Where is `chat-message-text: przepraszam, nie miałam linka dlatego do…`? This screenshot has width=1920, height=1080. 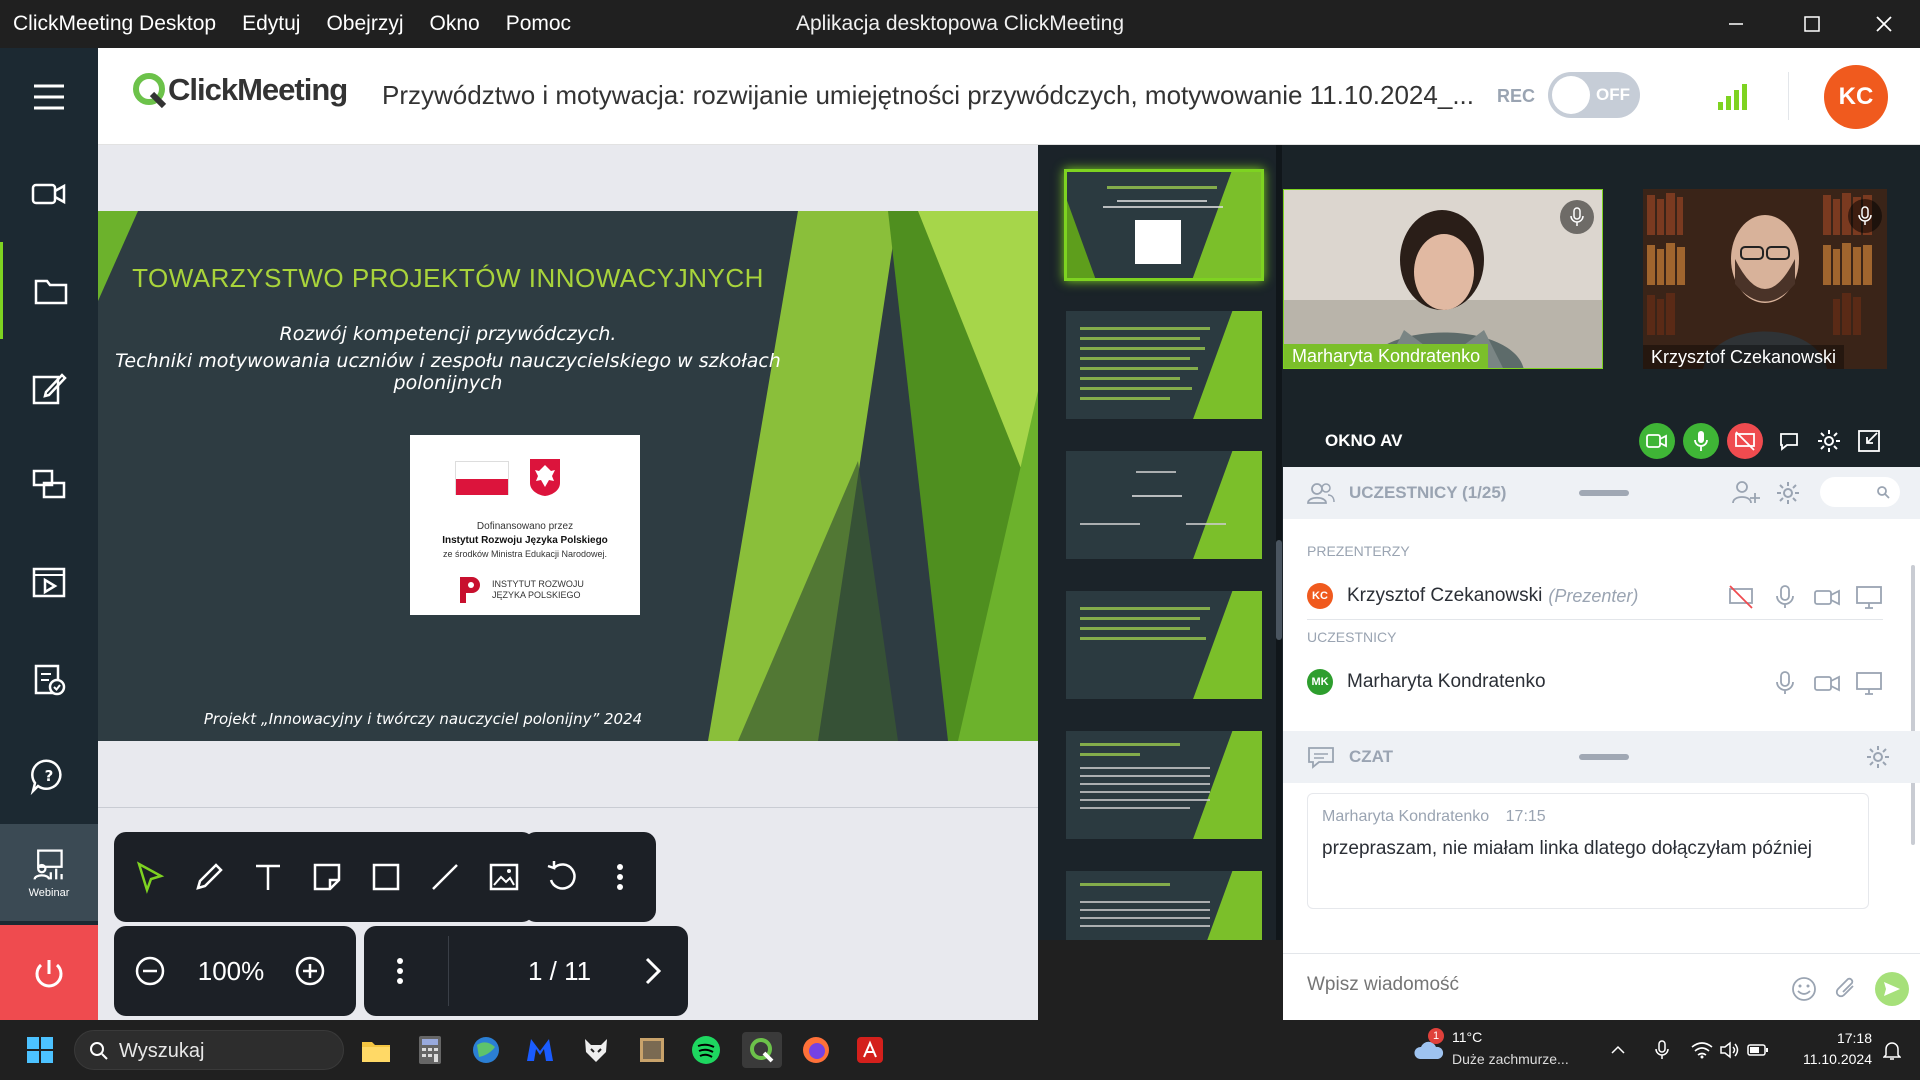
chat-message-text: przepraszam, nie miałam linka dlatego do… is located at coordinates (1567, 848).